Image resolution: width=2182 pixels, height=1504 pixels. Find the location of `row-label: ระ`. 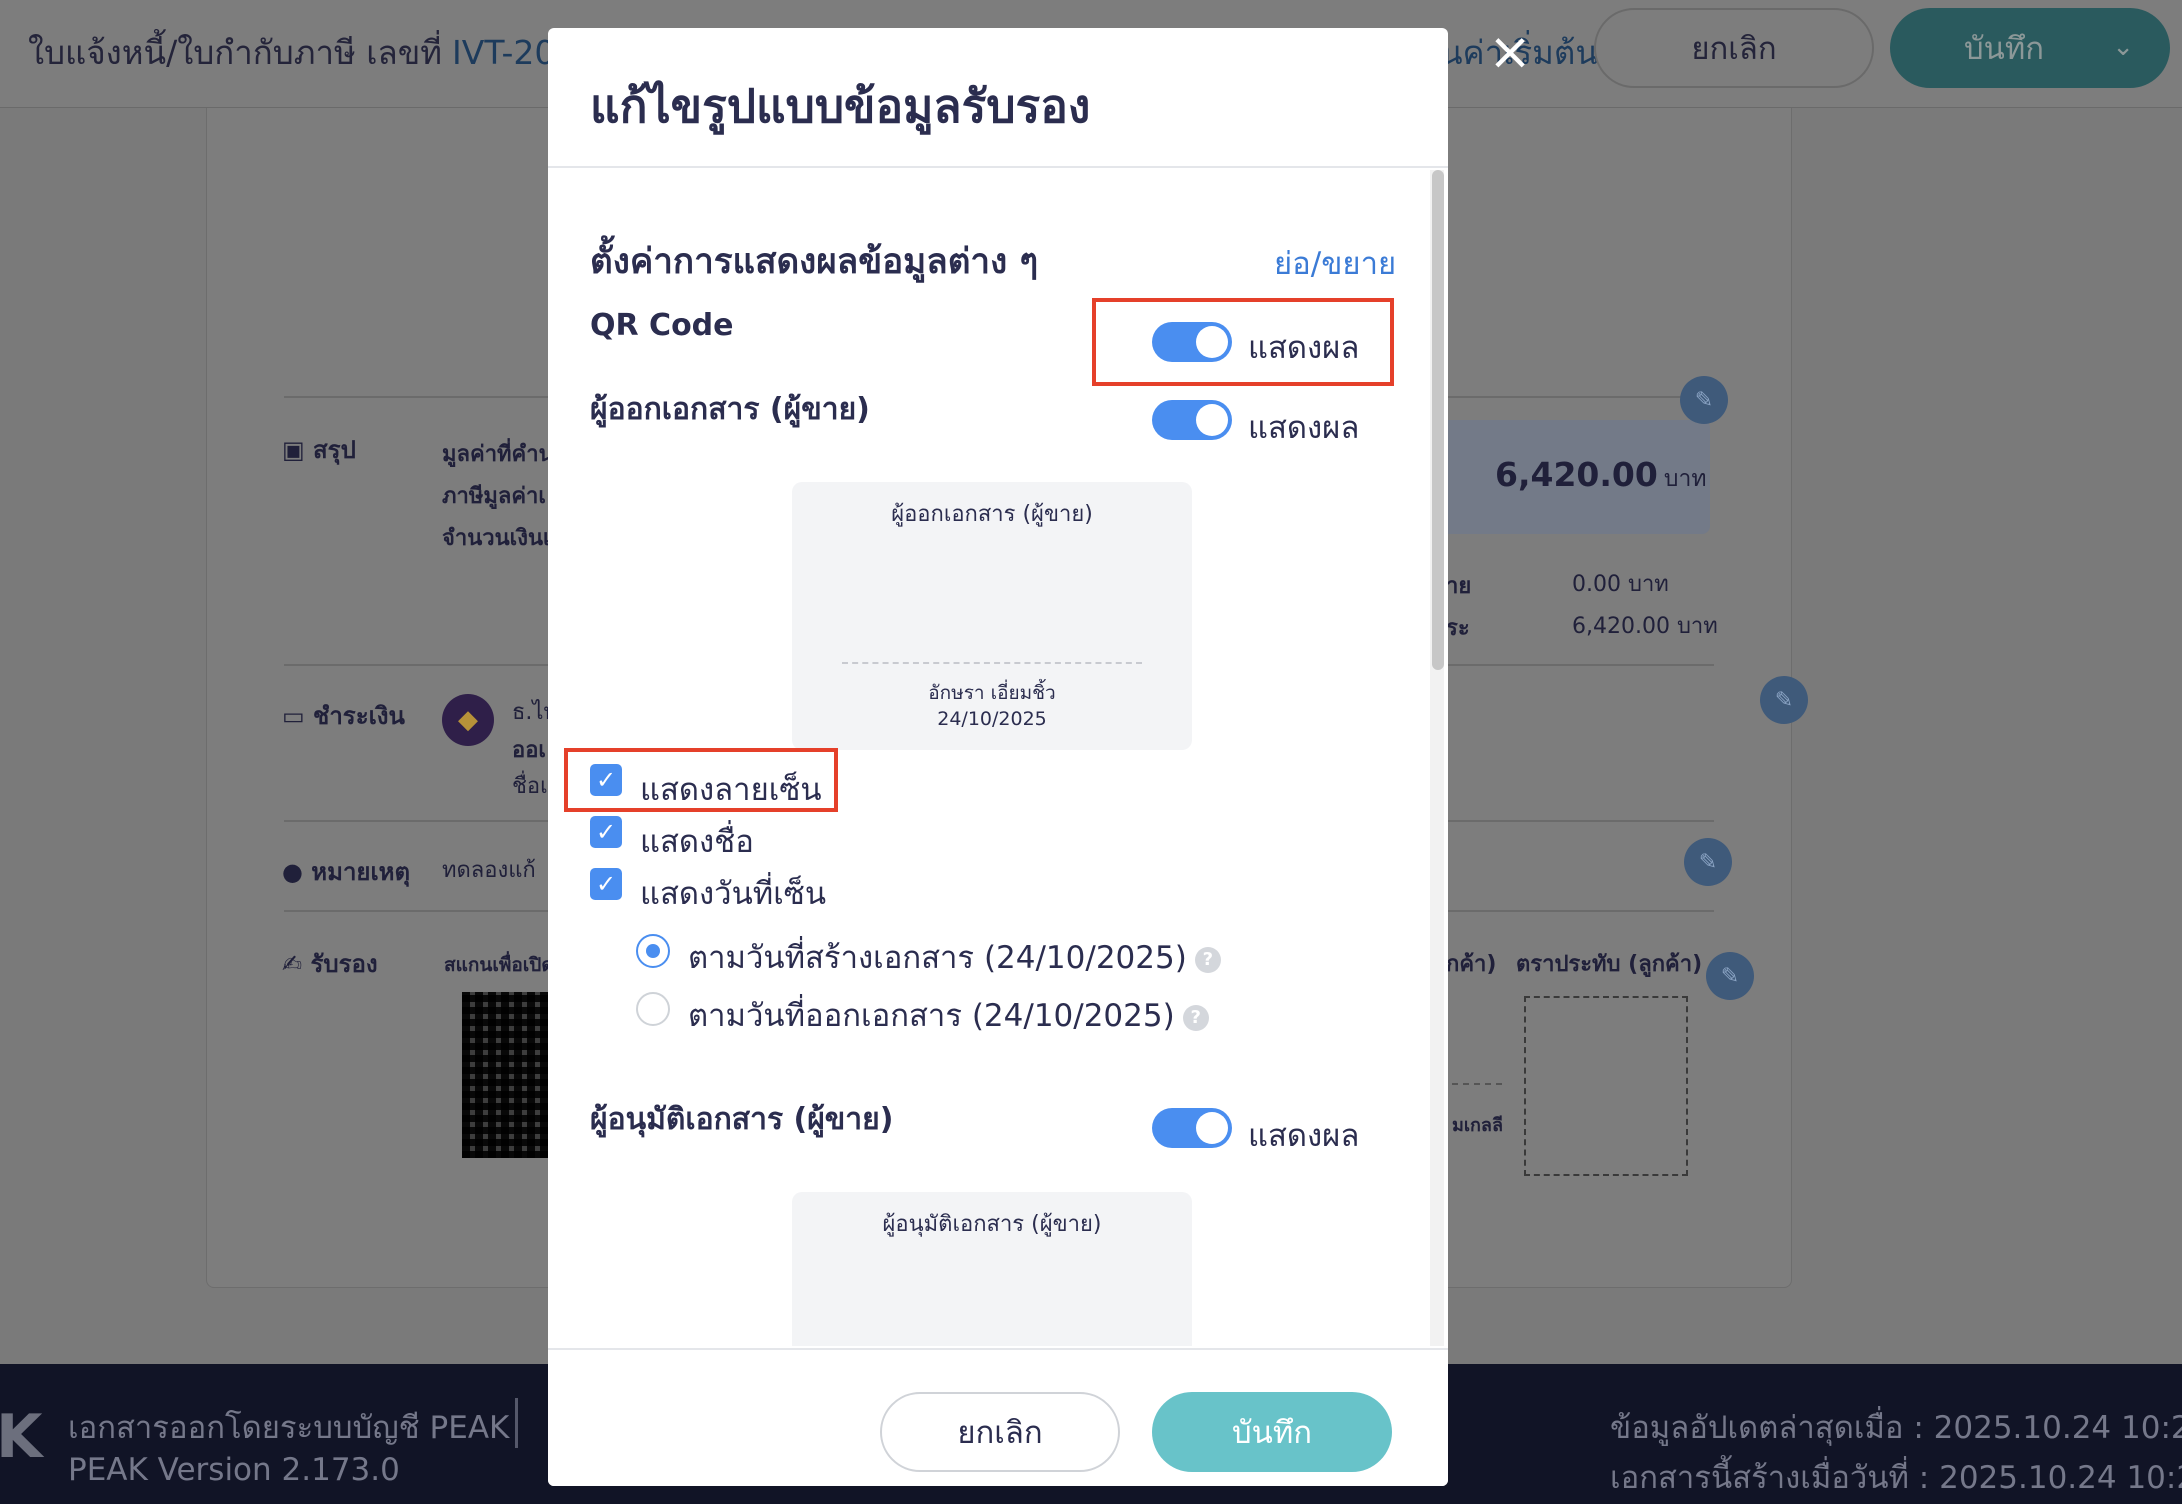

row-label: ระ is located at coordinates (1458, 628).